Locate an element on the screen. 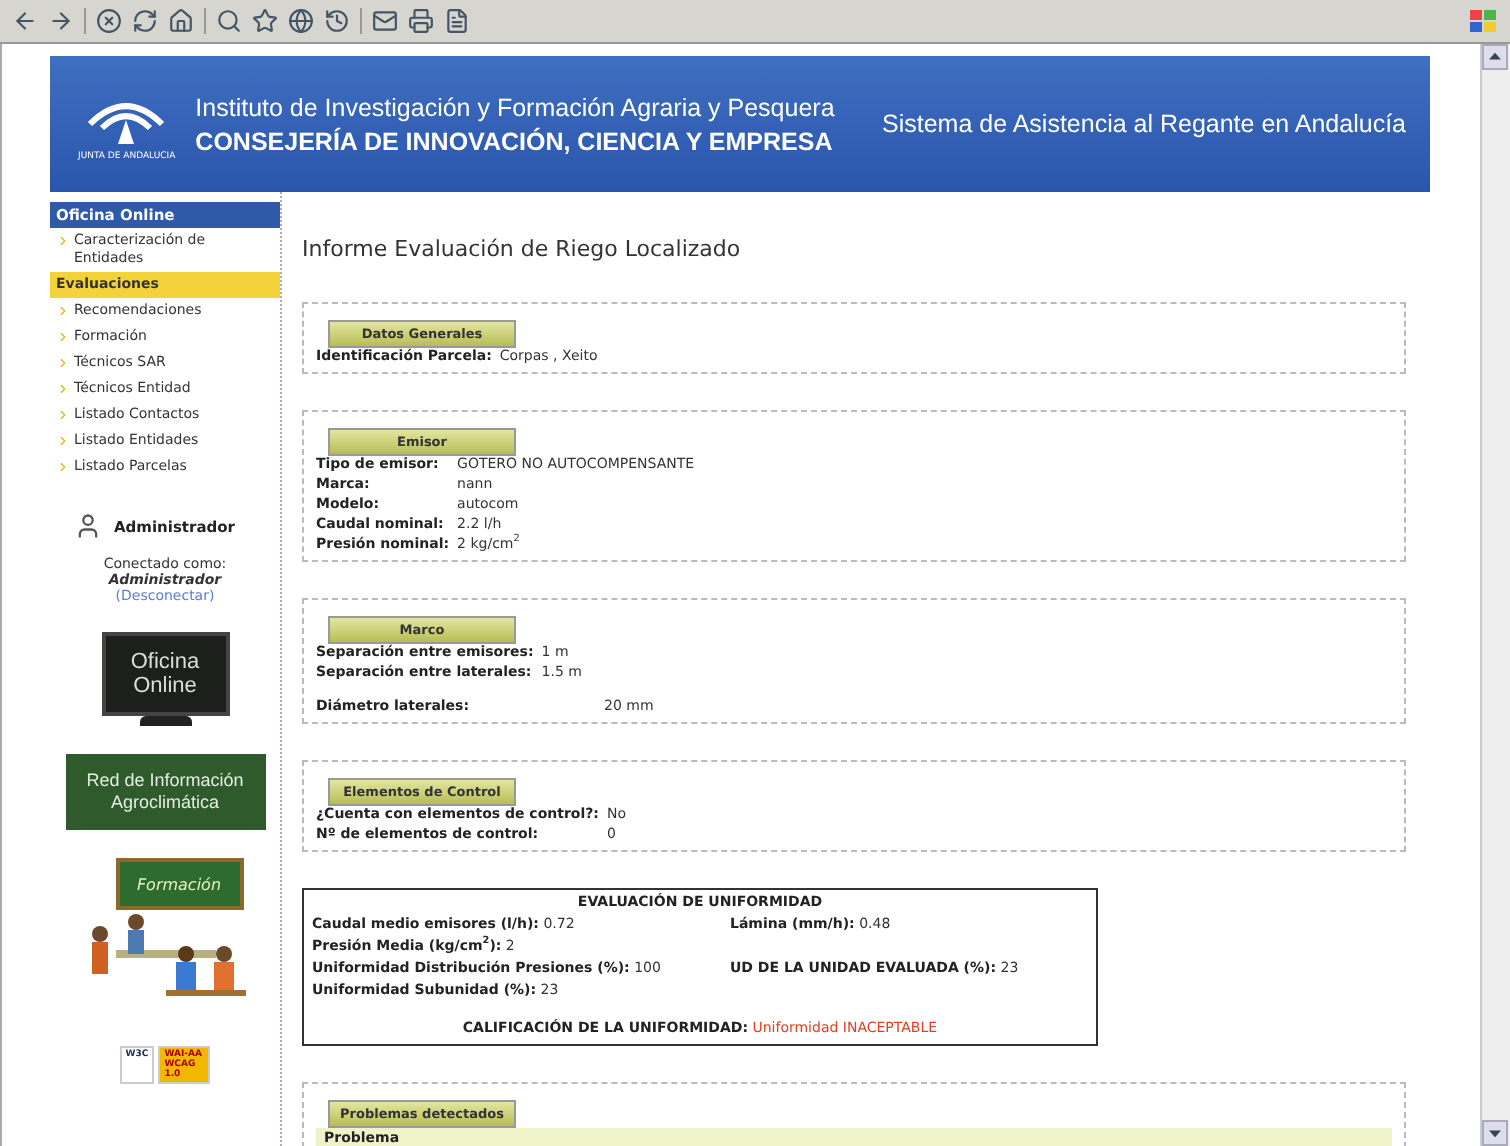  scrollbar is located at coordinates (1495, 595).